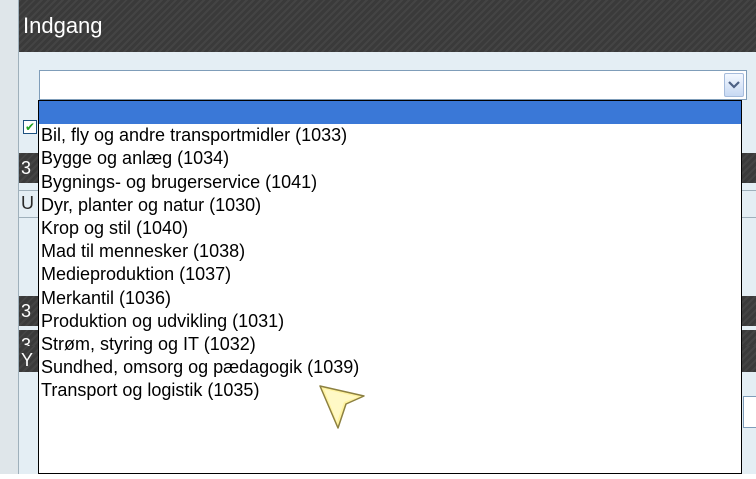 The height and width of the screenshot is (479, 756). I want to click on dropdown-option: Mad til mennesker (1038), so click(390, 251).